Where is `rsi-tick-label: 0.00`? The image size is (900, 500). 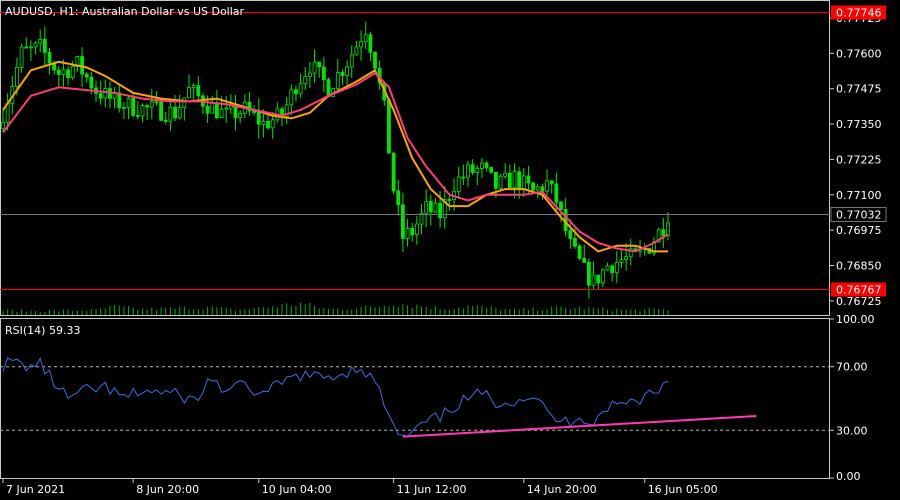 rsi-tick-label: 0.00 is located at coordinates (848, 476).